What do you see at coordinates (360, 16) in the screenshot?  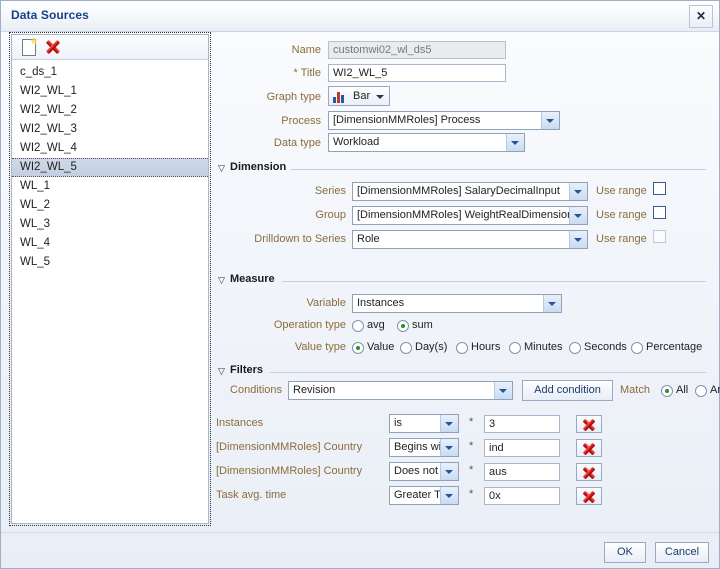 I see `title-bar: Data Sources ✕` at bounding box center [360, 16].